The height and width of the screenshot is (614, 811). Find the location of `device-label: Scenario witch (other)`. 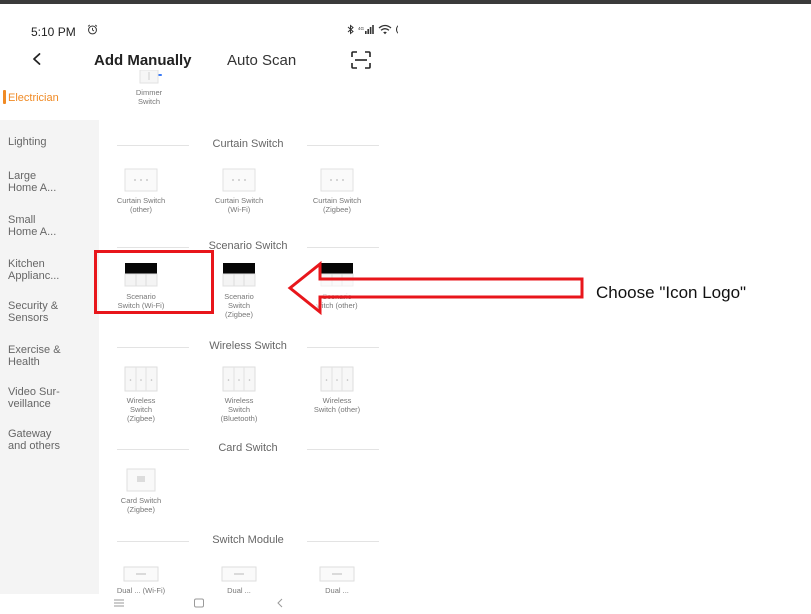

device-label: Scenario witch (other) is located at coordinates (337, 301).